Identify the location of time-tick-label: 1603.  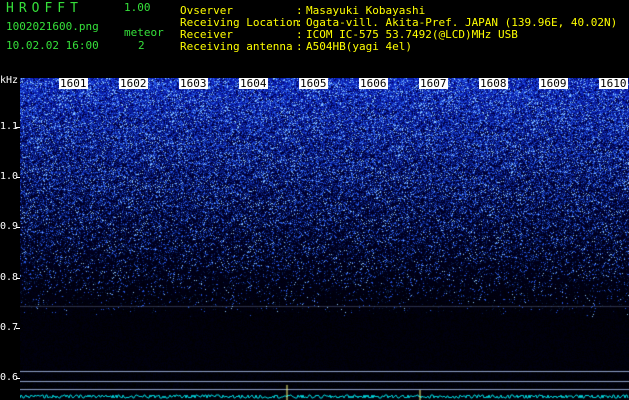
(193, 83).